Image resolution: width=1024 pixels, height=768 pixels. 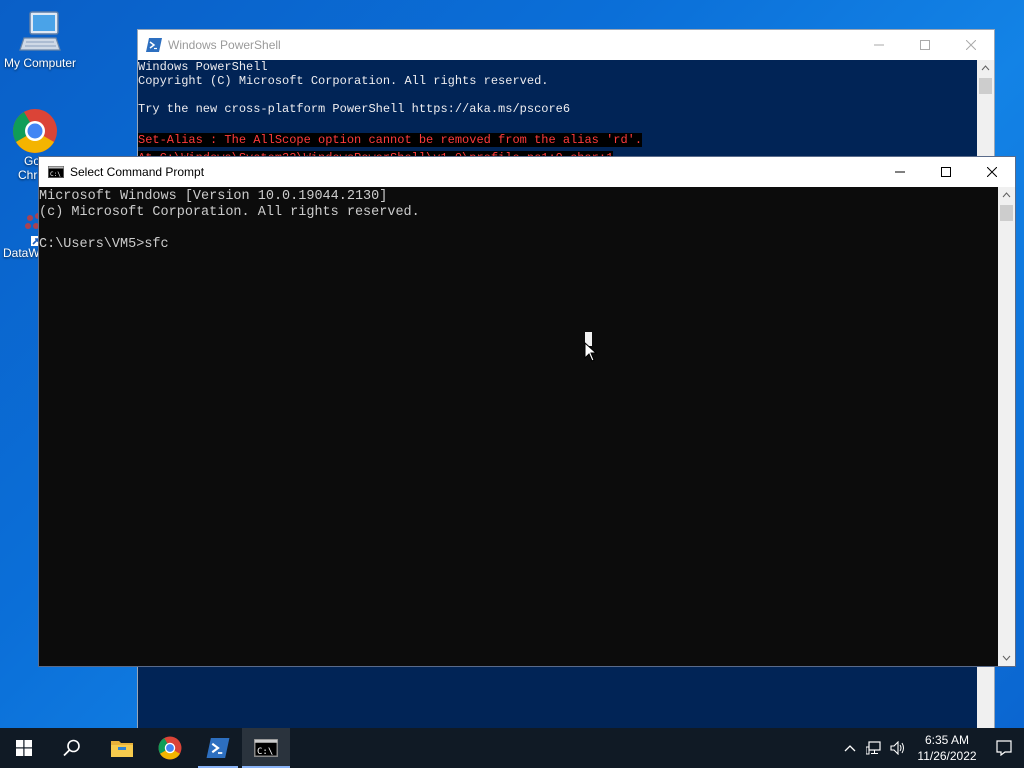 I want to click on taskbar-chrome, so click(x=170, y=748).